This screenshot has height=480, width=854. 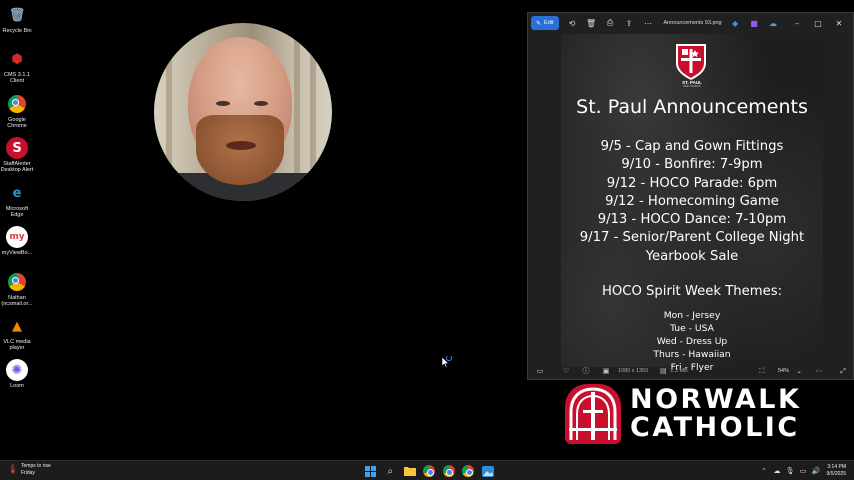 What do you see at coordinates (539, 23) in the screenshot?
I see `edit-icon: ✎` at bounding box center [539, 23].